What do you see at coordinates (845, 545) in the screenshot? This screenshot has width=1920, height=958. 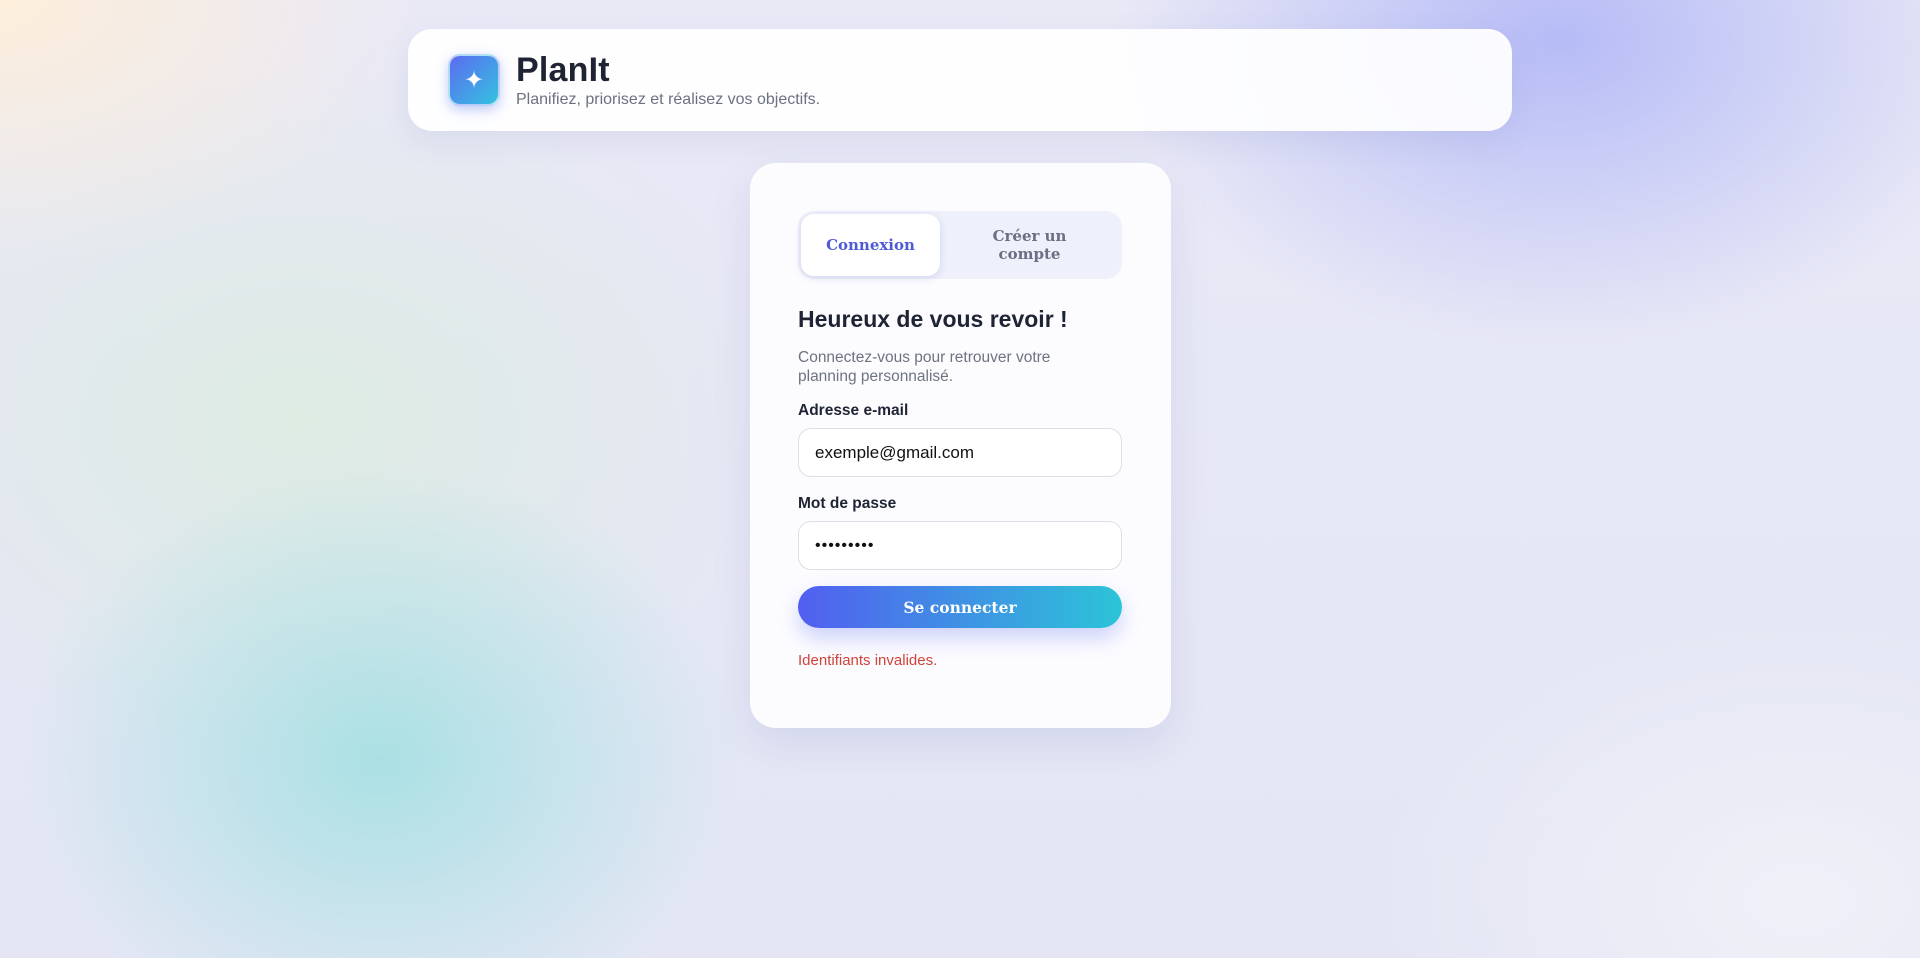 I see `password-value: •••••••••` at bounding box center [845, 545].